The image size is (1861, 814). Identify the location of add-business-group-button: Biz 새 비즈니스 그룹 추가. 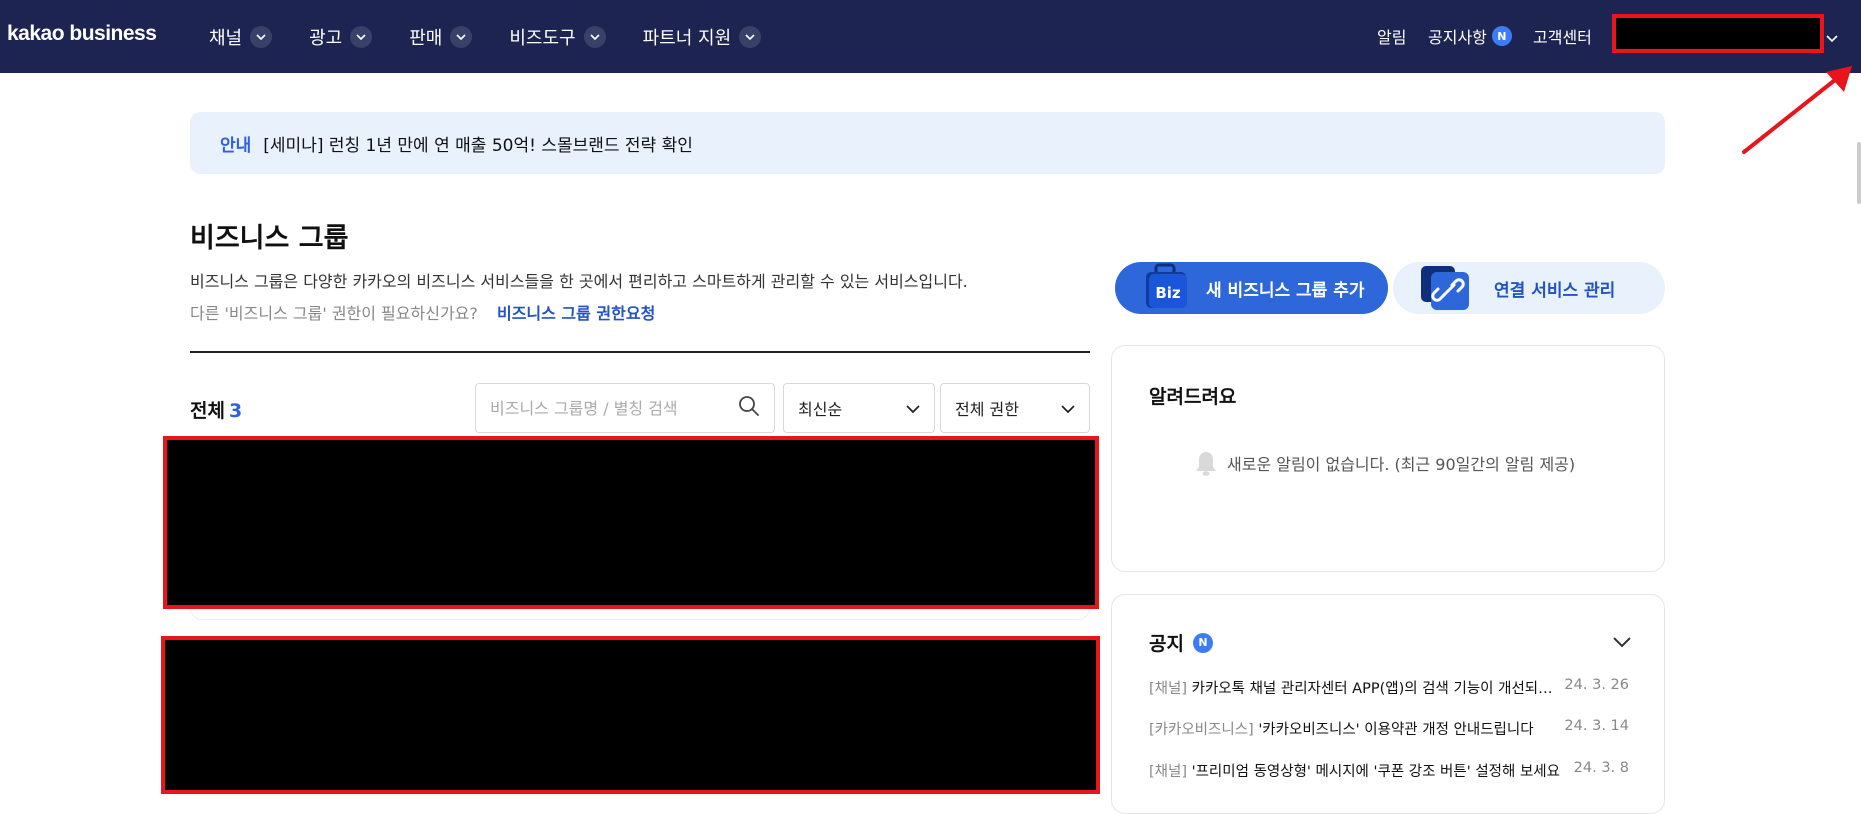
(1251, 288).